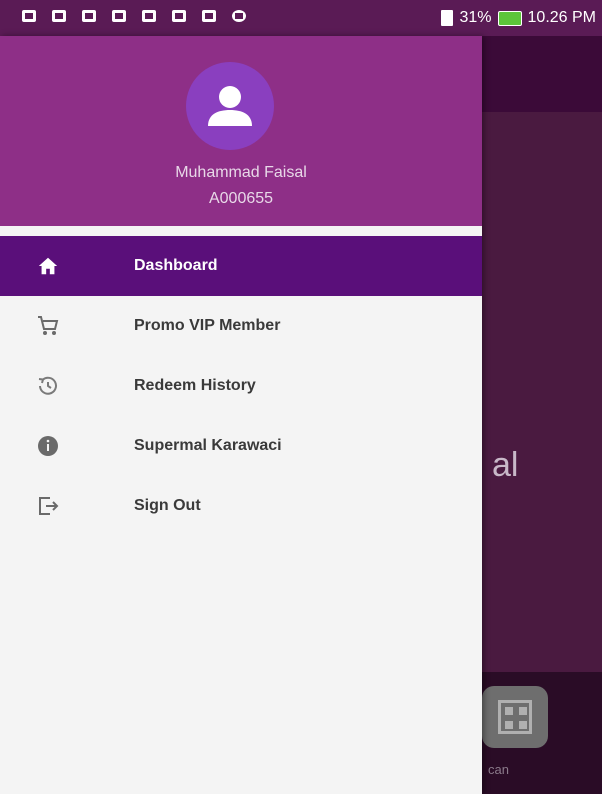 The width and height of the screenshot is (602, 794). What do you see at coordinates (241, 266) in the screenshot?
I see `menu-item-dashboard: Dashboard` at bounding box center [241, 266].